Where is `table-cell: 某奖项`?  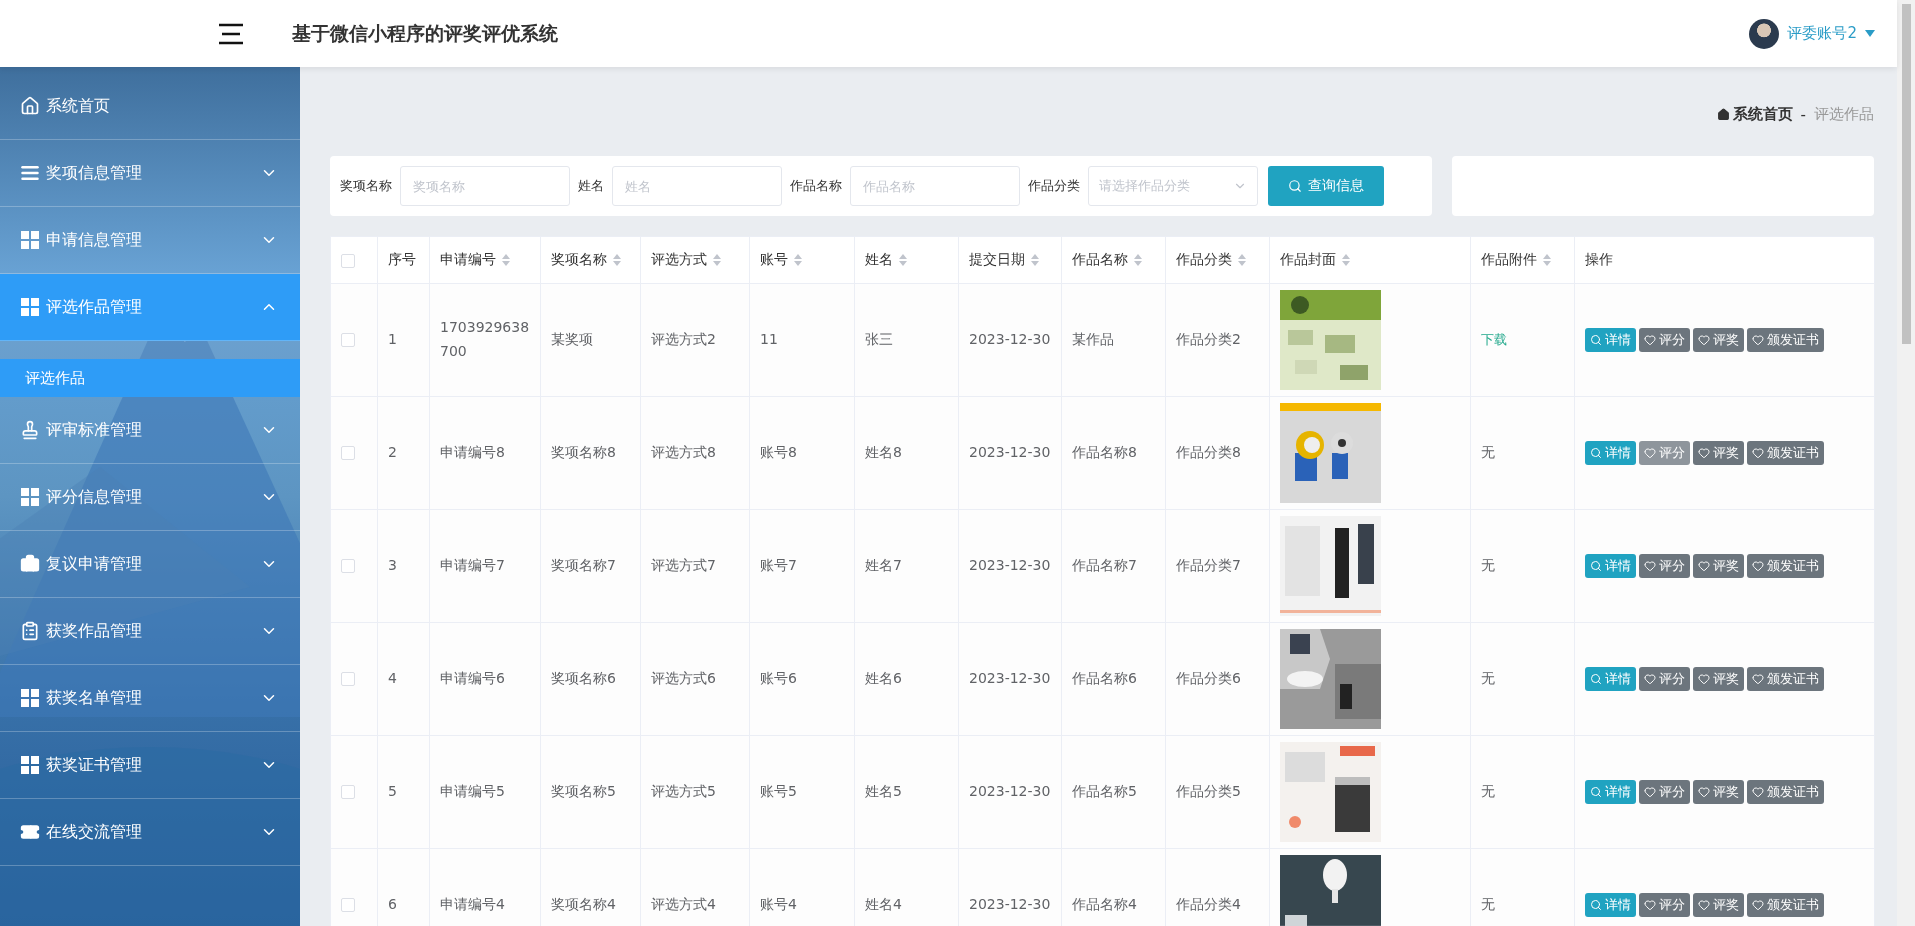 table-cell: 某奖项 is located at coordinates (572, 339).